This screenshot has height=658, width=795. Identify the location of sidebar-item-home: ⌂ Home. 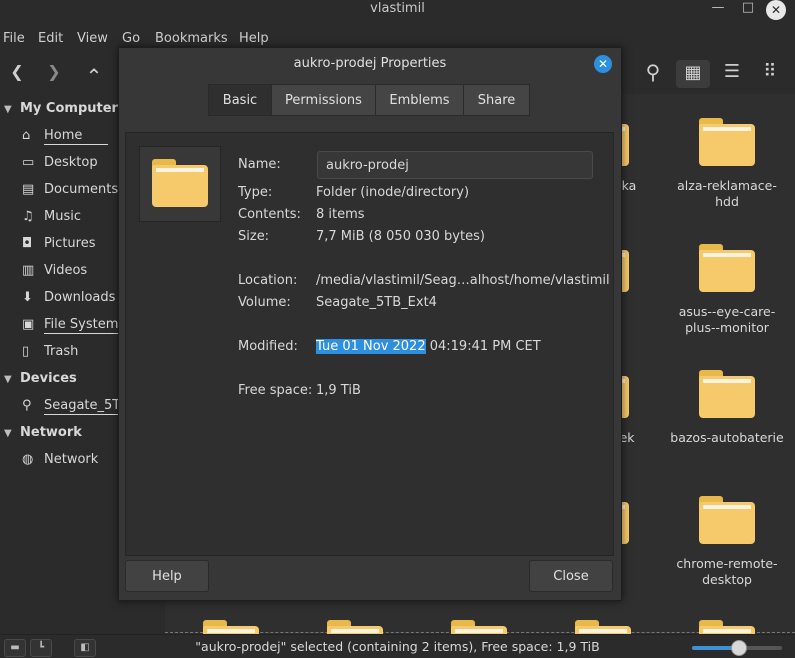
(65, 136).